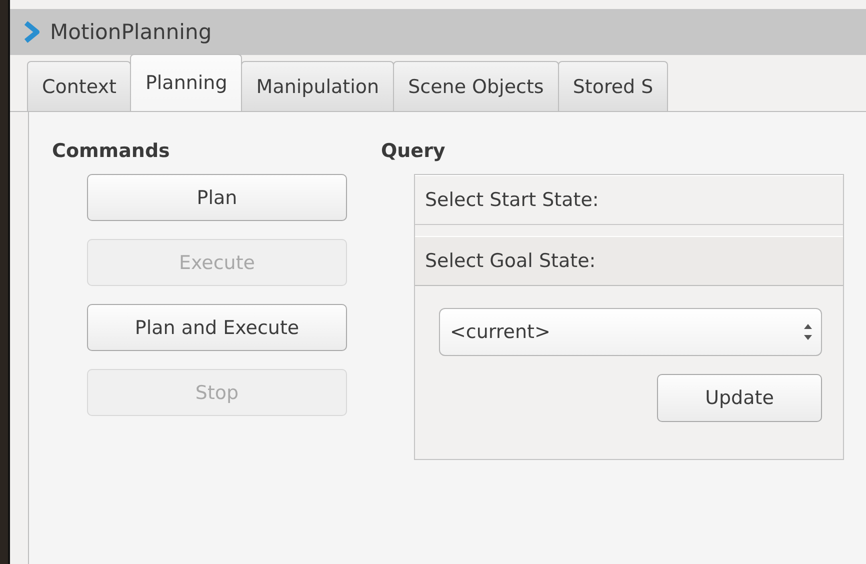  What do you see at coordinates (413, 151) in the screenshot?
I see `section-heading: Query` at bounding box center [413, 151].